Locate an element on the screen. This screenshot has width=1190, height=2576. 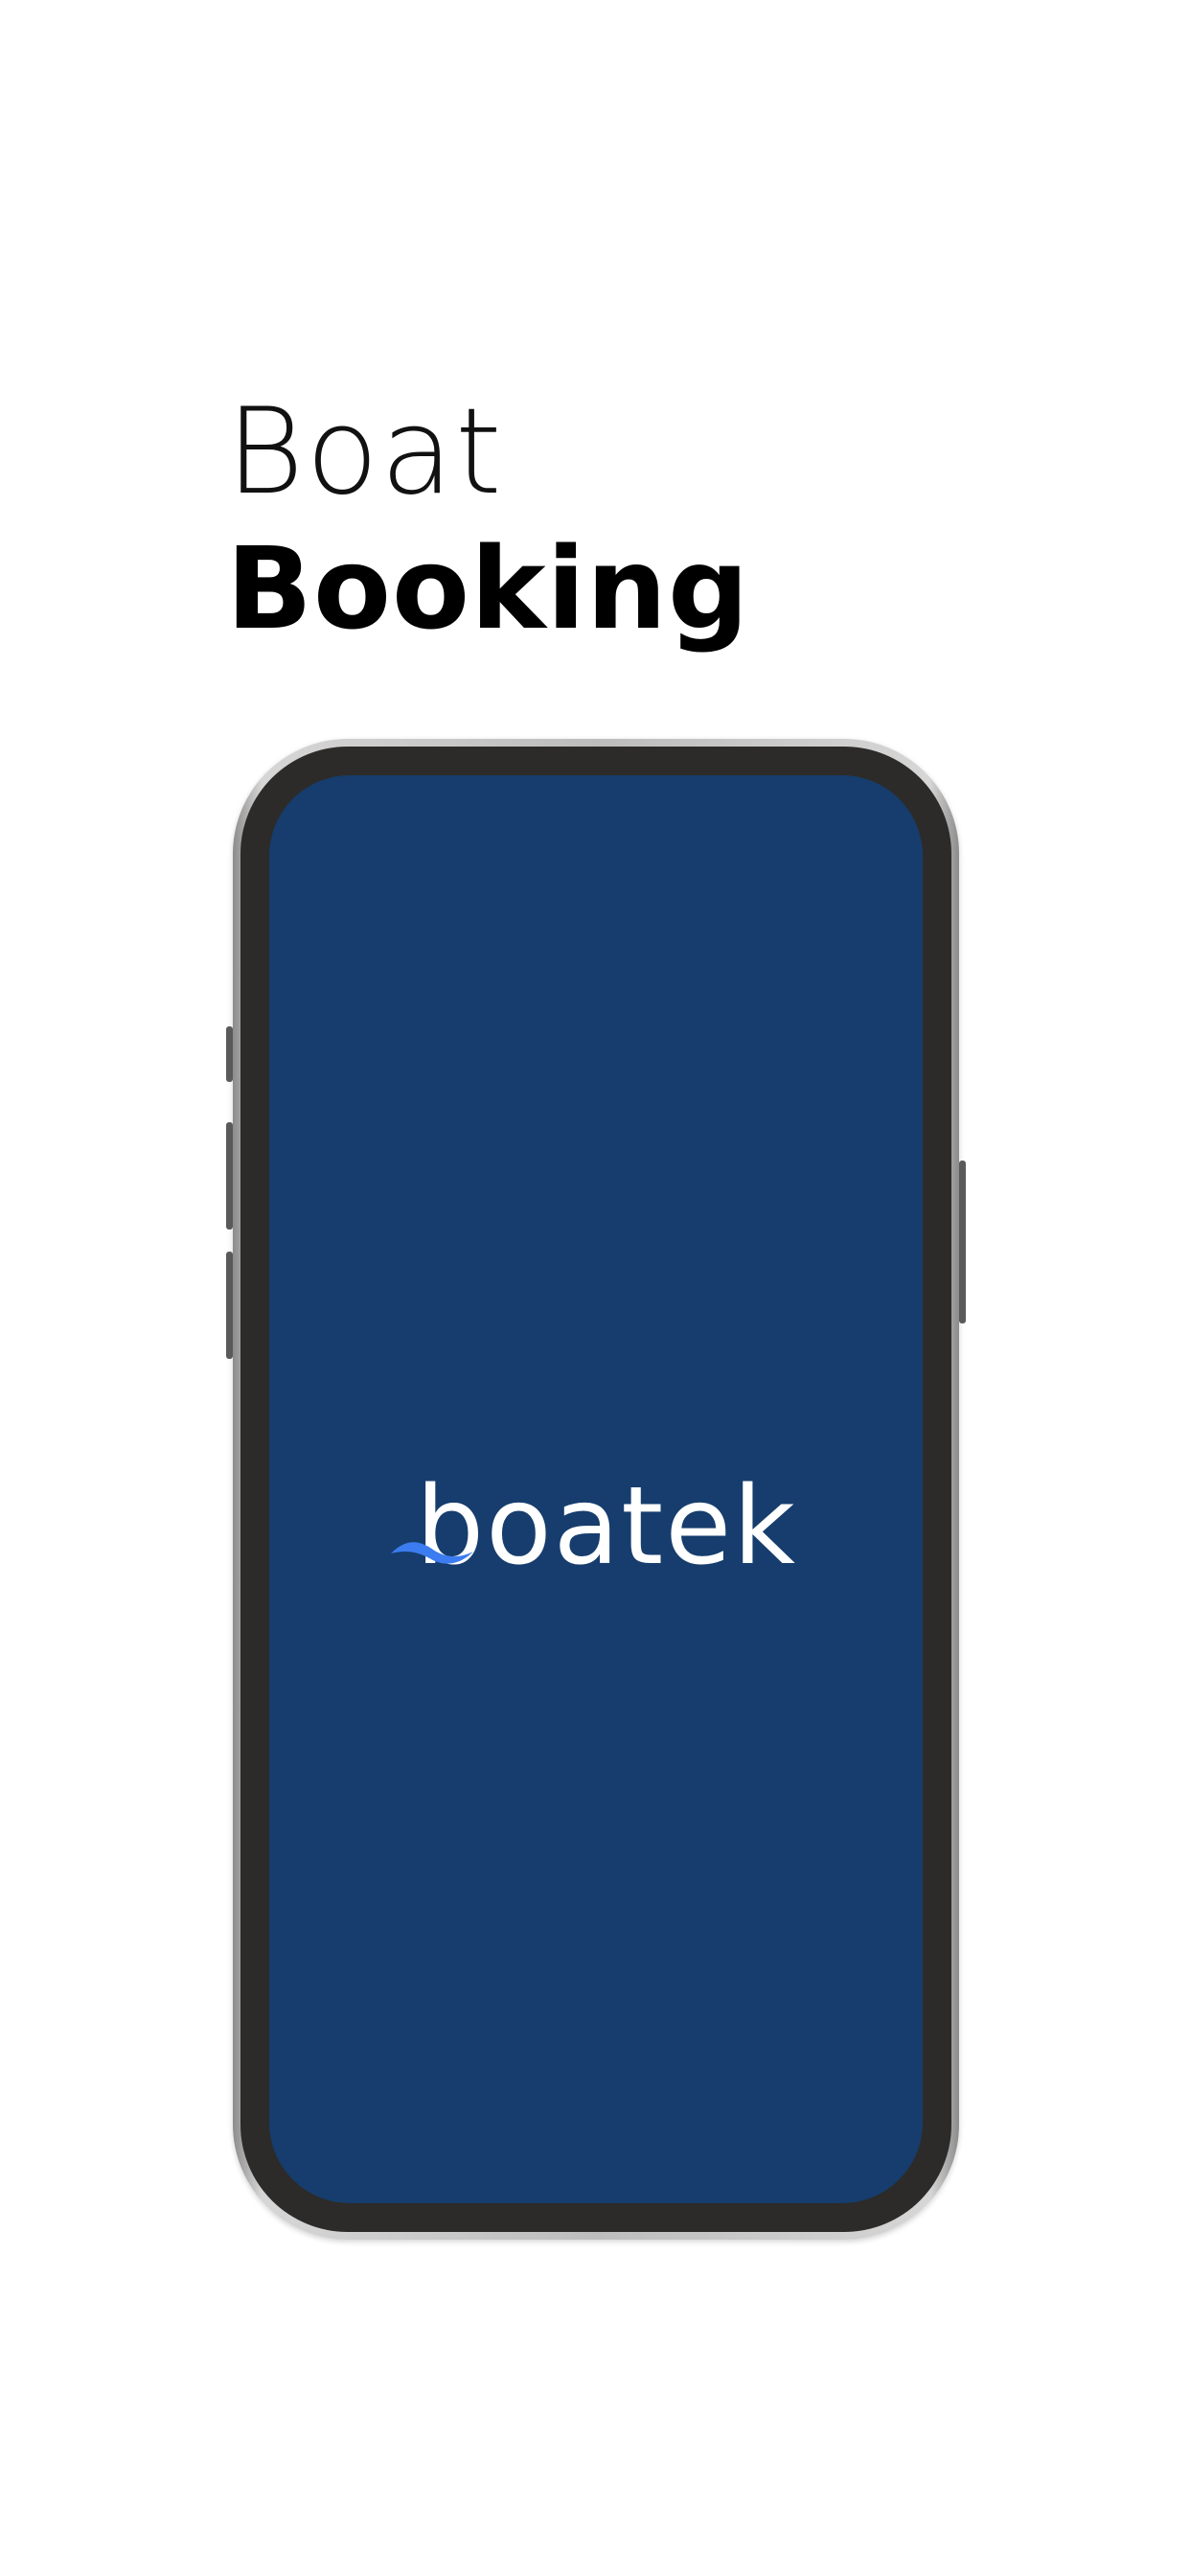
heading-bold: Booking is located at coordinates (488, 588).